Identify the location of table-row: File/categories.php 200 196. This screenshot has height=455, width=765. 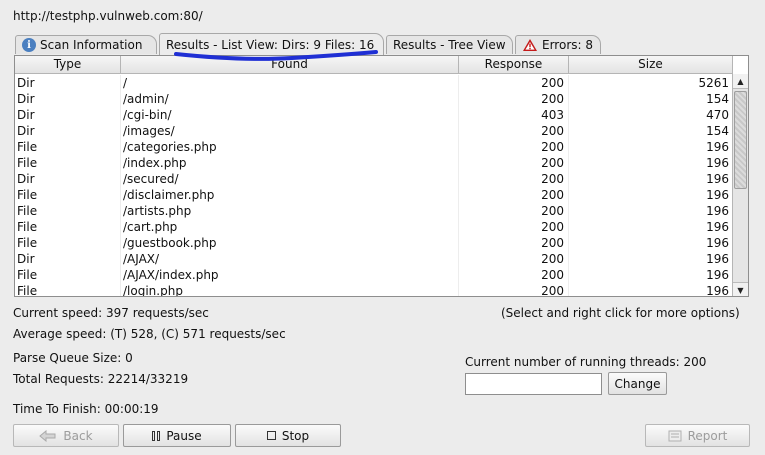
(374, 147).